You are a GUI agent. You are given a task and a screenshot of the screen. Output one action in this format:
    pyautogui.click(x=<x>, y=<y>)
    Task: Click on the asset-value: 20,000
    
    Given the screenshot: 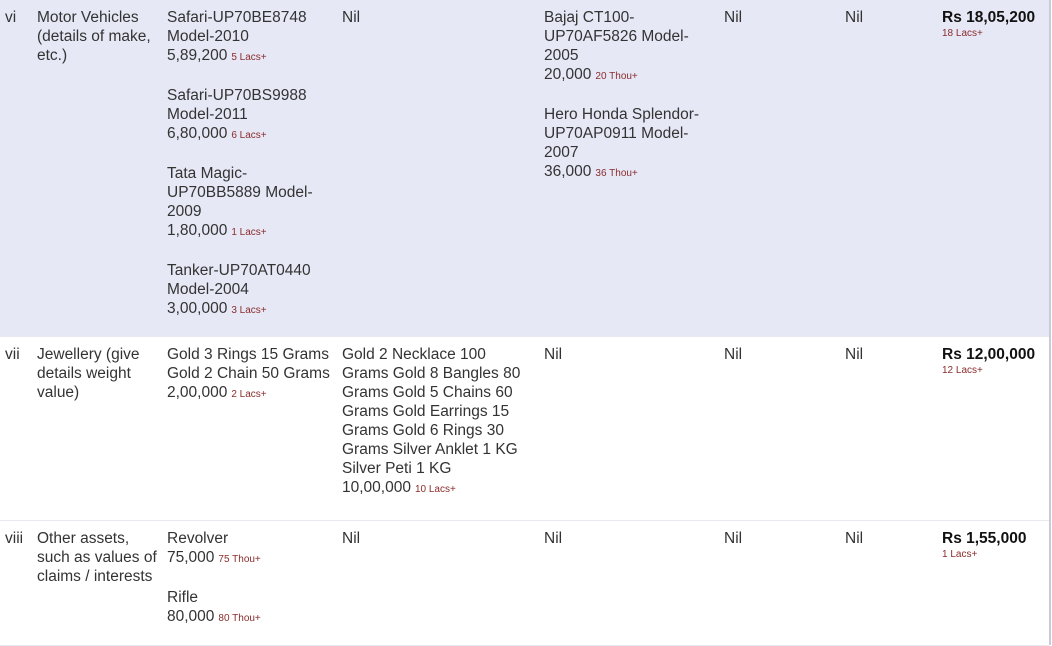 What is the action you would take?
    pyautogui.click(x=568, y=74)
    